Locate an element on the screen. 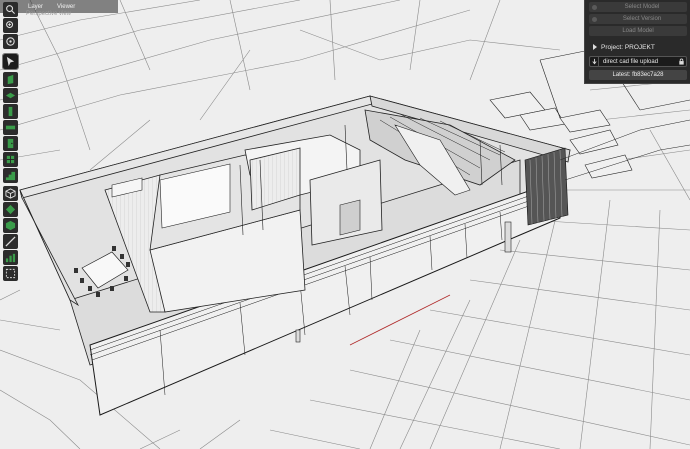 The height and width of the screenshot is (449, 690). title-left: Layer is located at coordinates (36, 6).